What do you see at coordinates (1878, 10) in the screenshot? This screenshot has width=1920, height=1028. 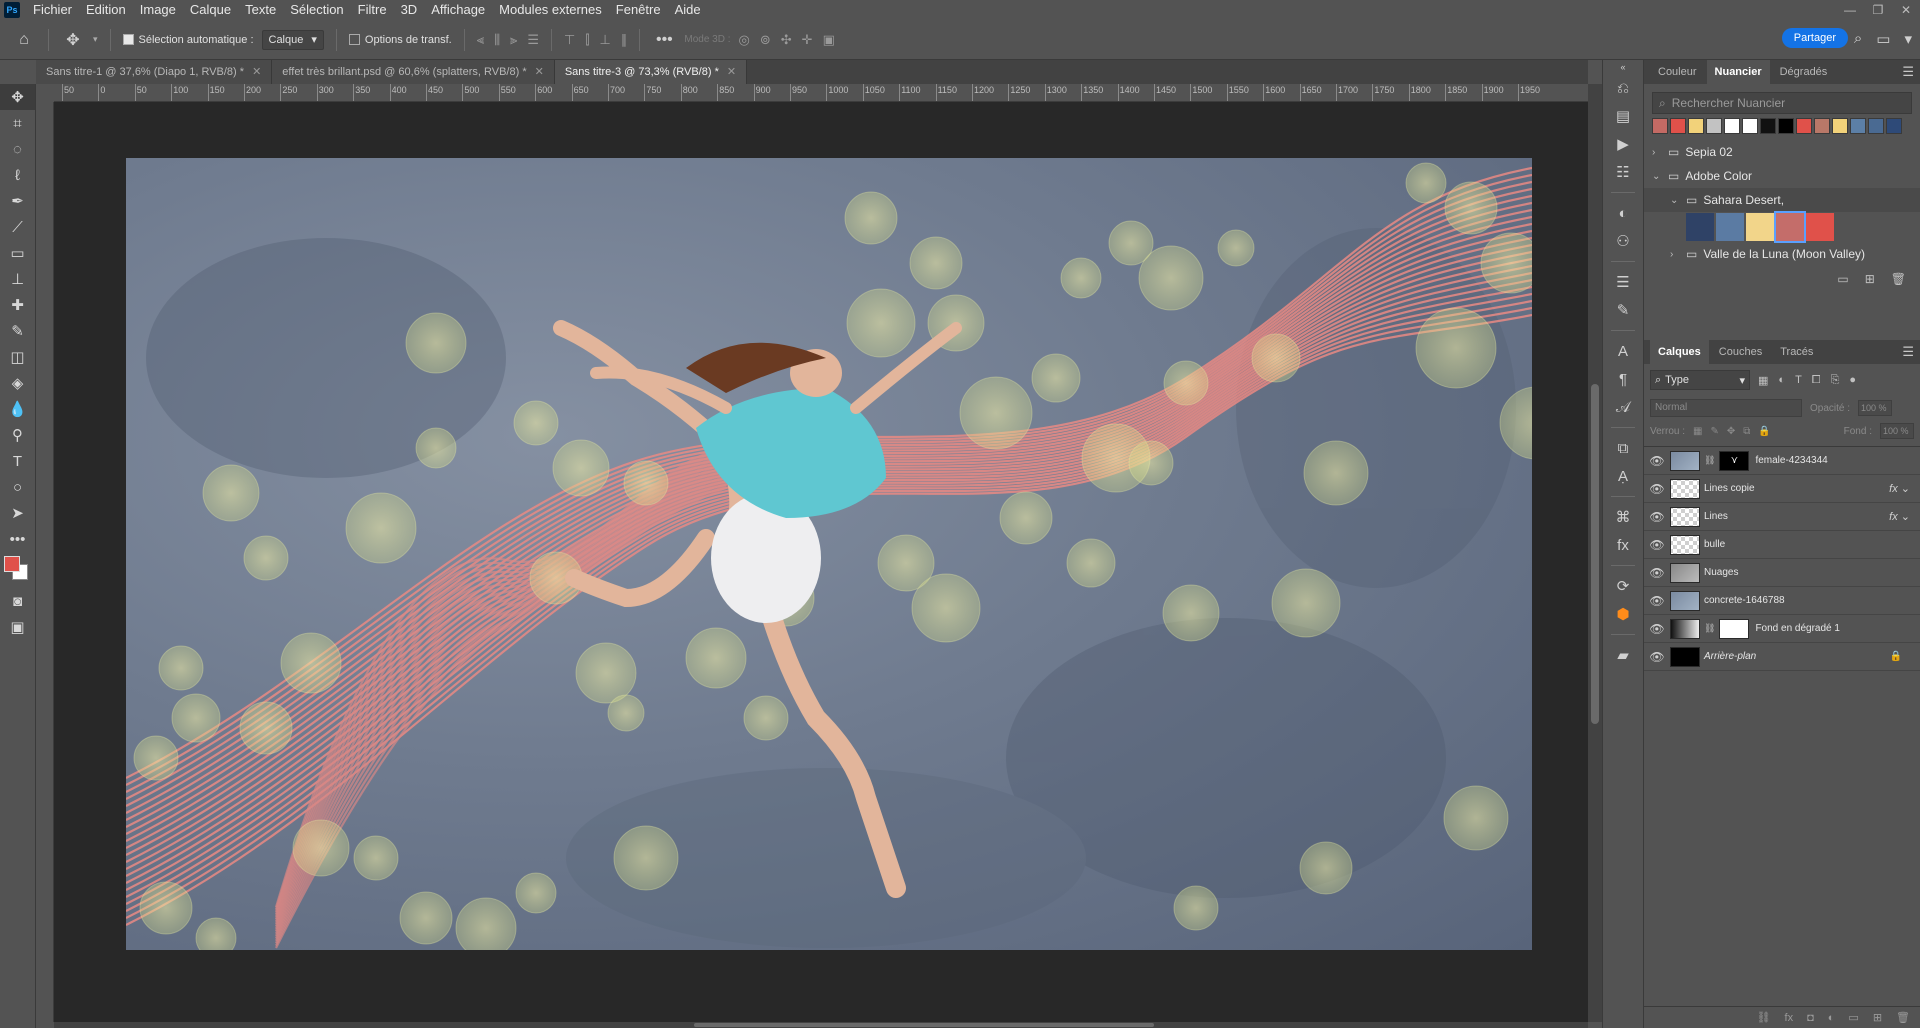 I see `restore-icon: ❐` at bounding box center [1878, 10].